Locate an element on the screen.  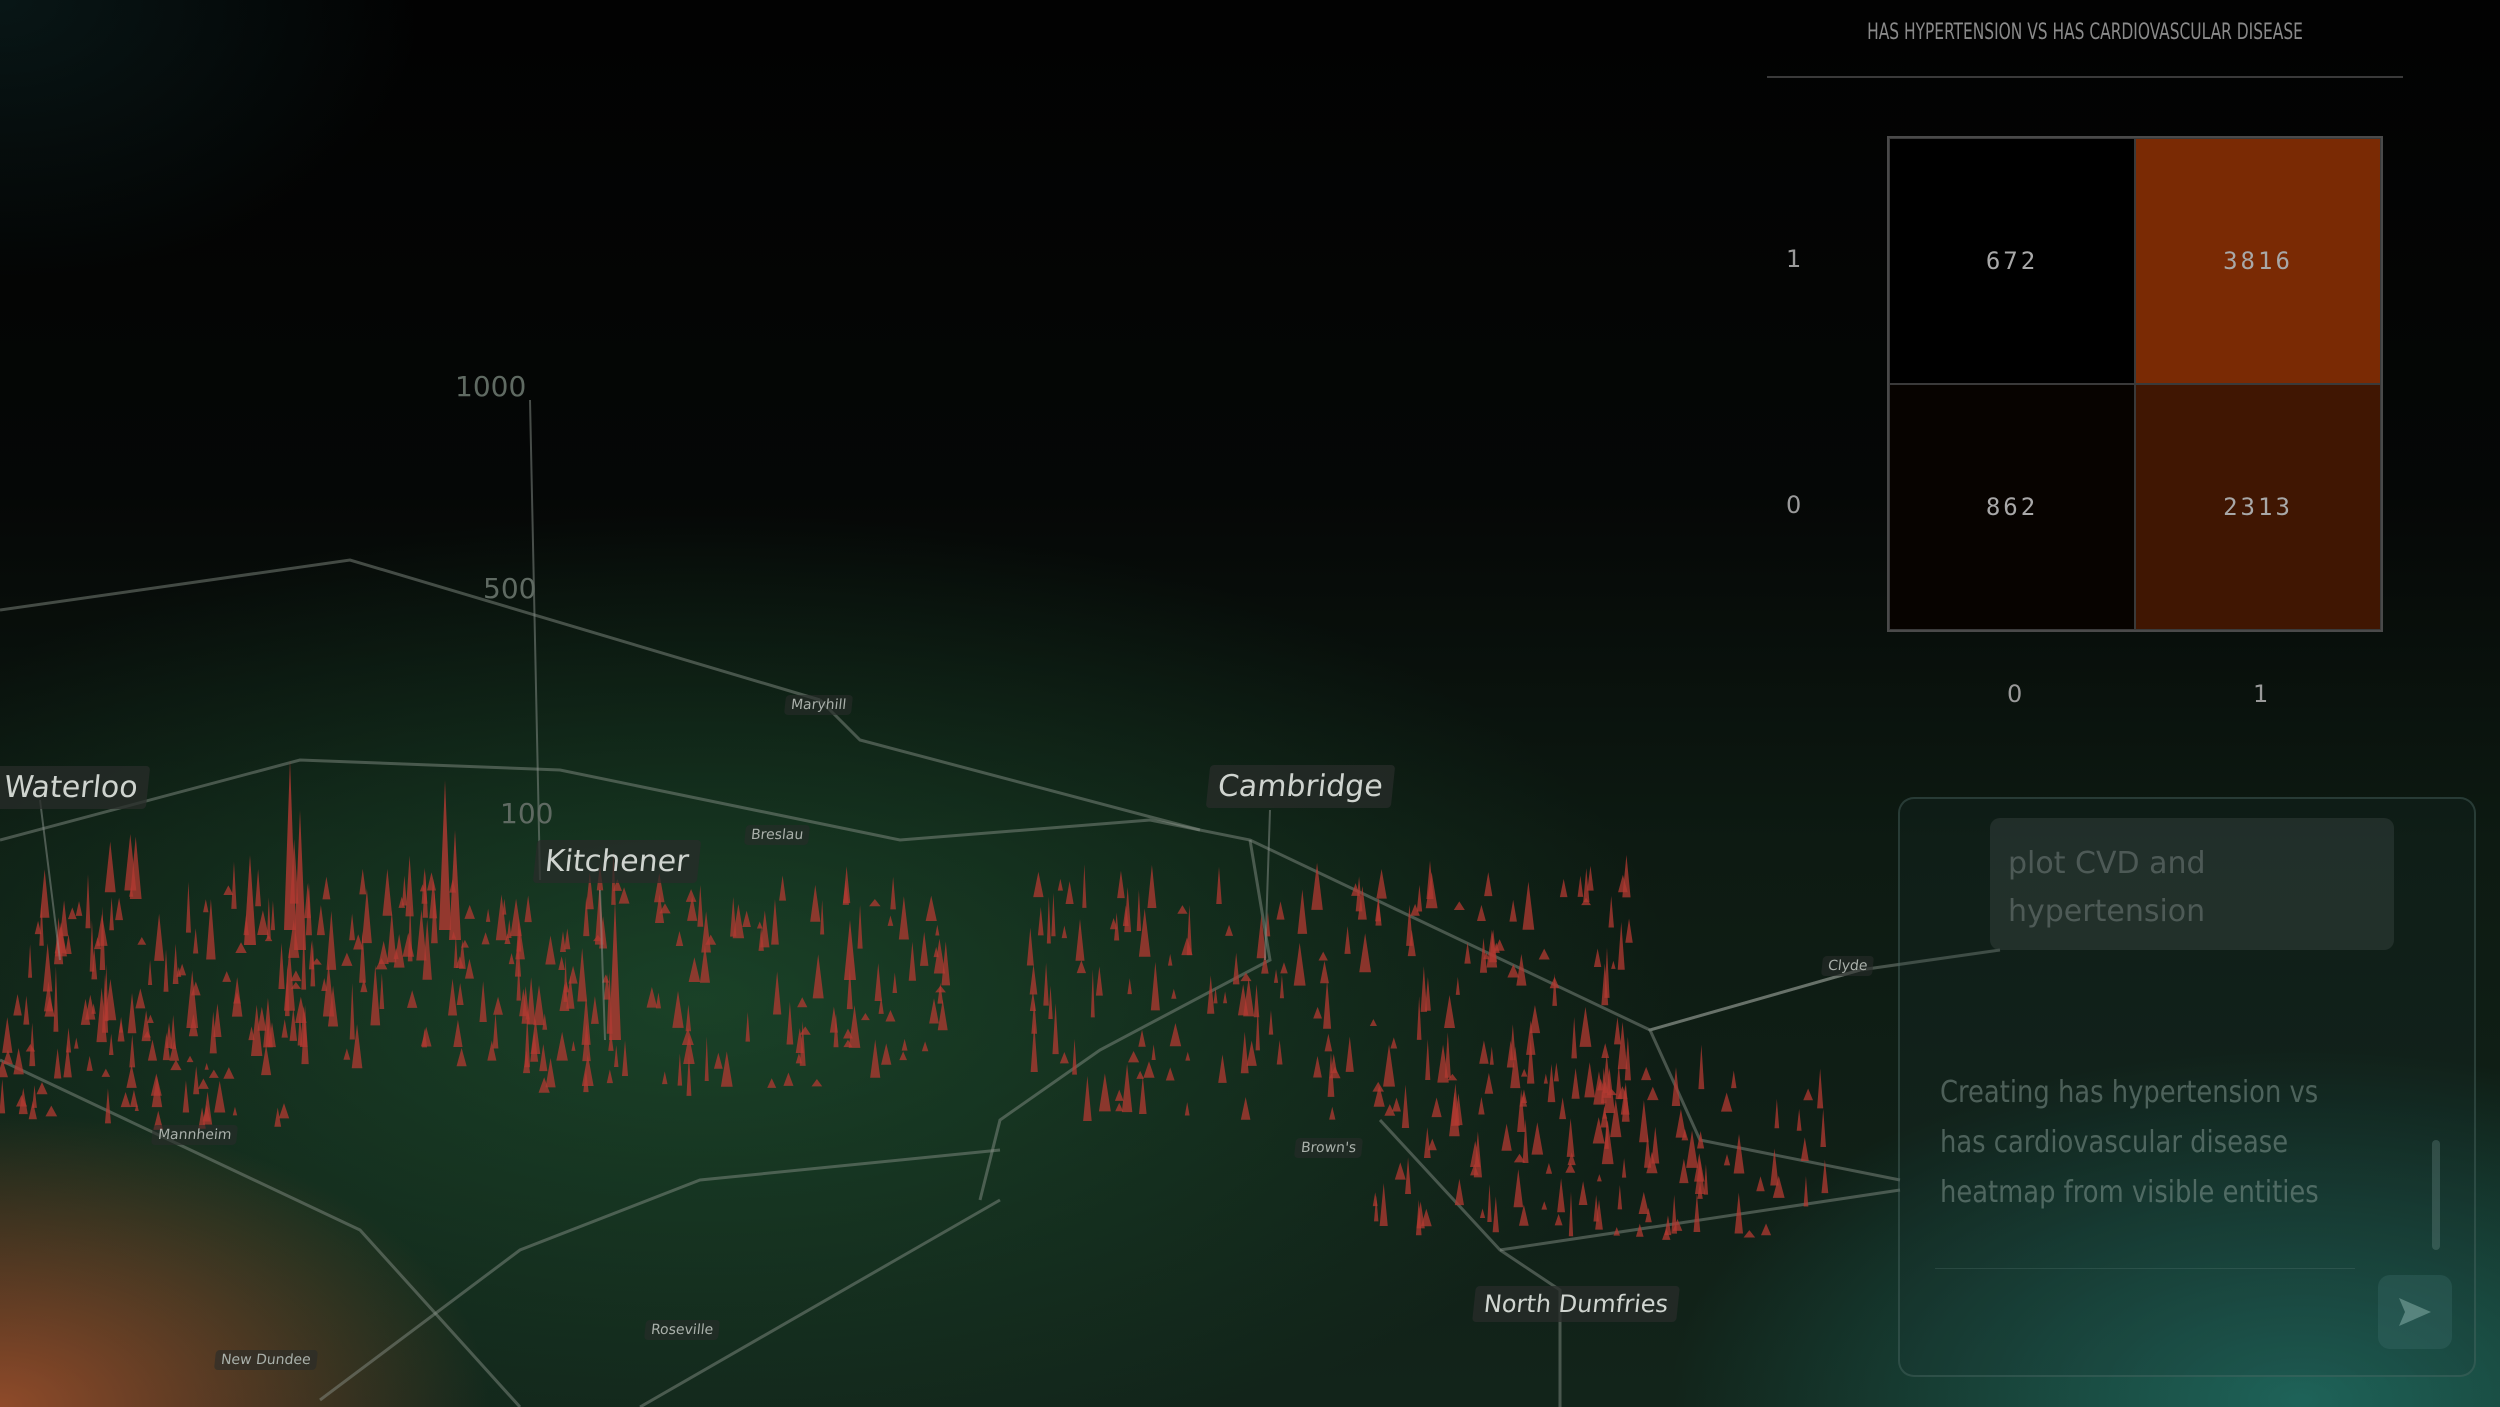
heatmap-cell-0-1: 2313 is located at coordinates (2258, 507).